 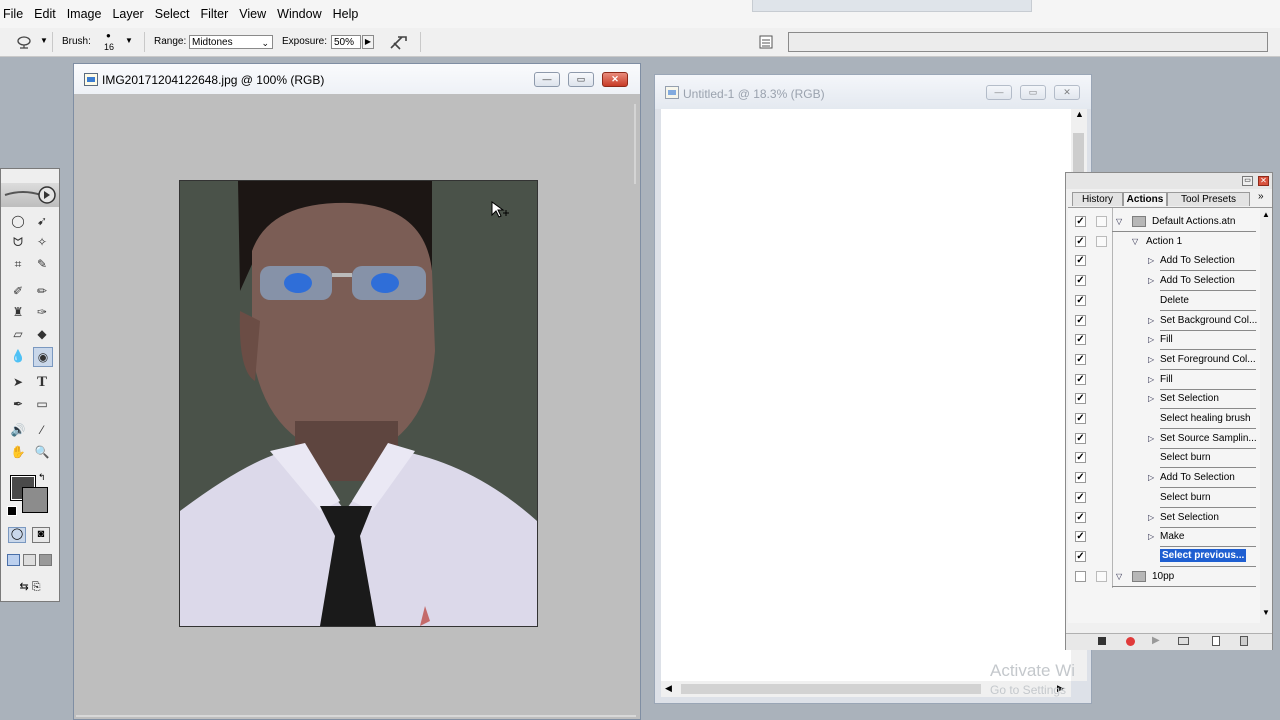 I want to click on exposure-input: 50%, so click(x=346, y=42).